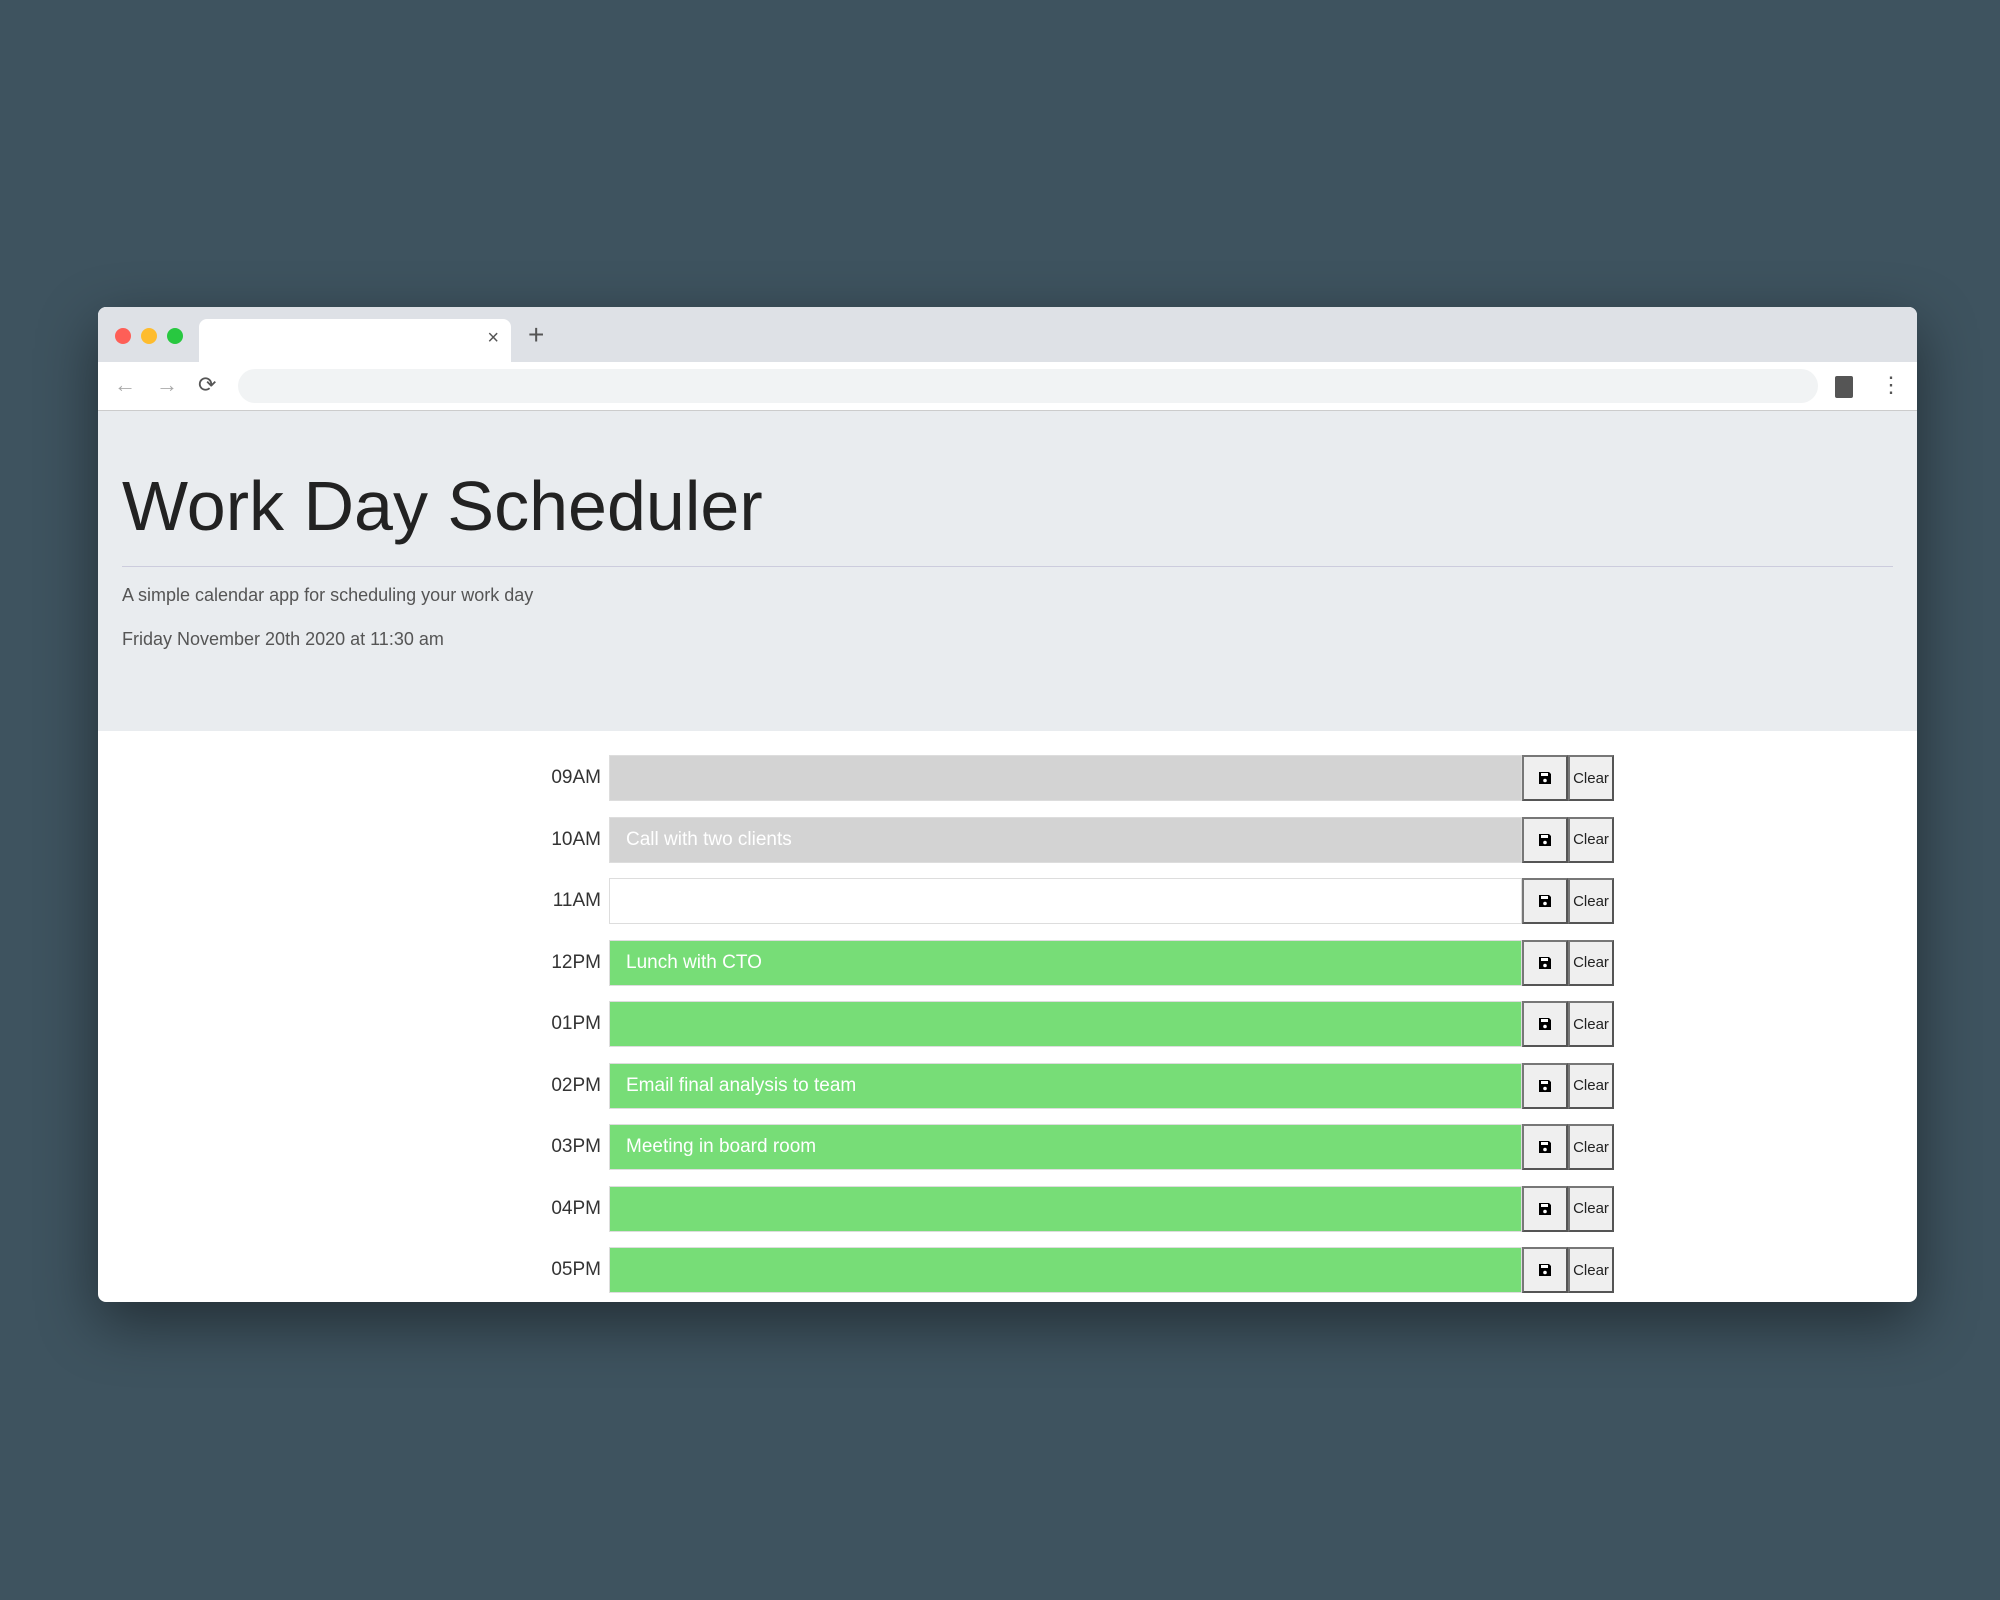  I want to click on task-input: Meeting in board room, so click(1065, 1147).